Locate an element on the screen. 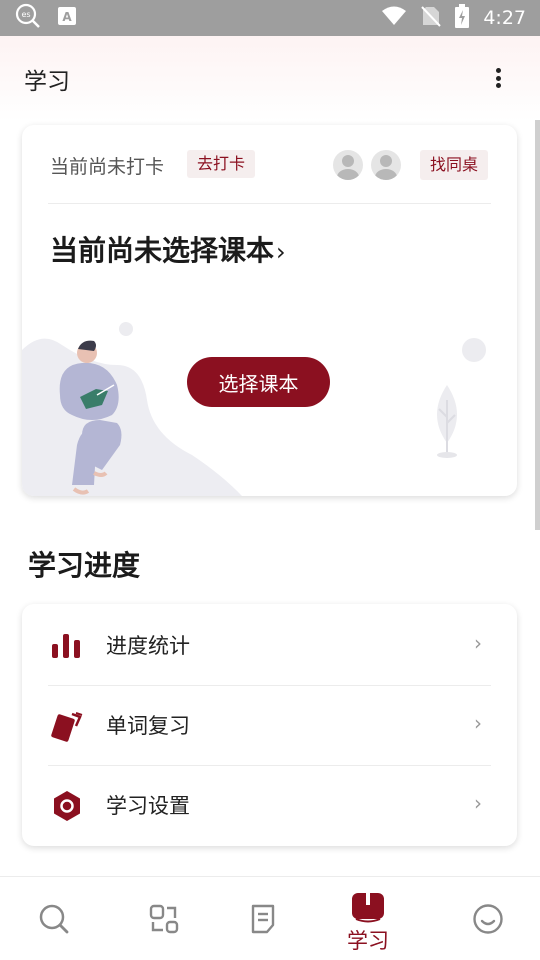 The image size is (540, 960). menu-item-label: 单词复习 is located at coordinates (148, 726).